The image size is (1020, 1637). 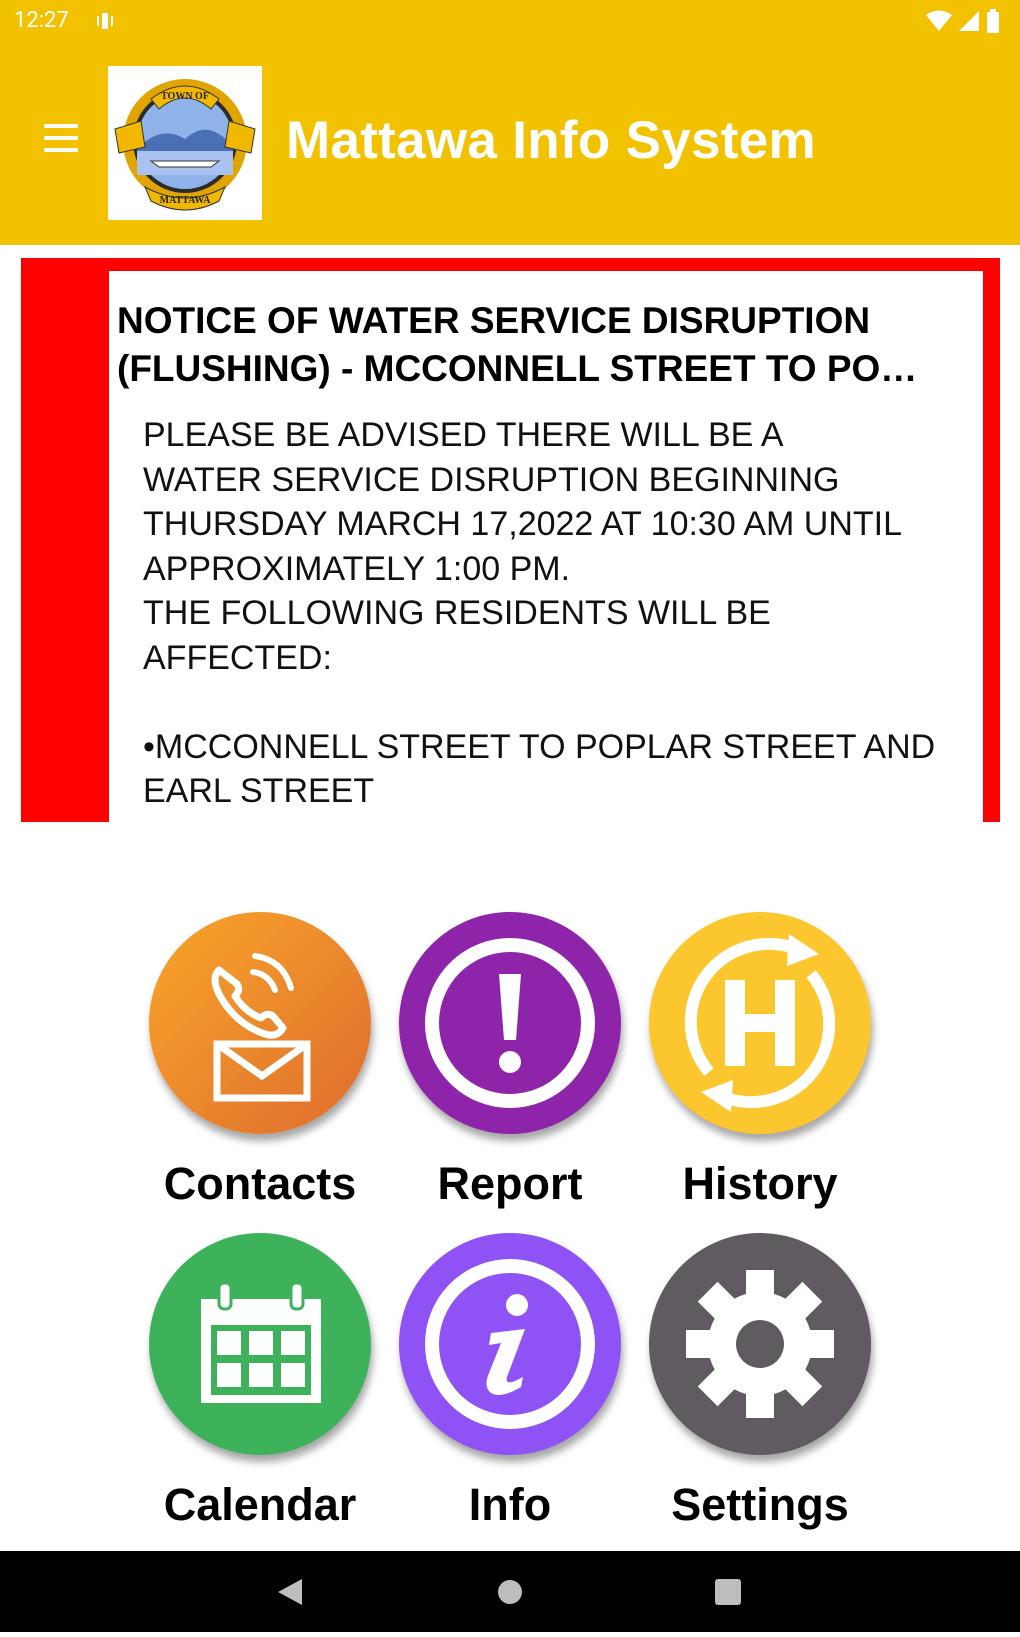 I want to click on menu-icon, so click(x=61, y=144).